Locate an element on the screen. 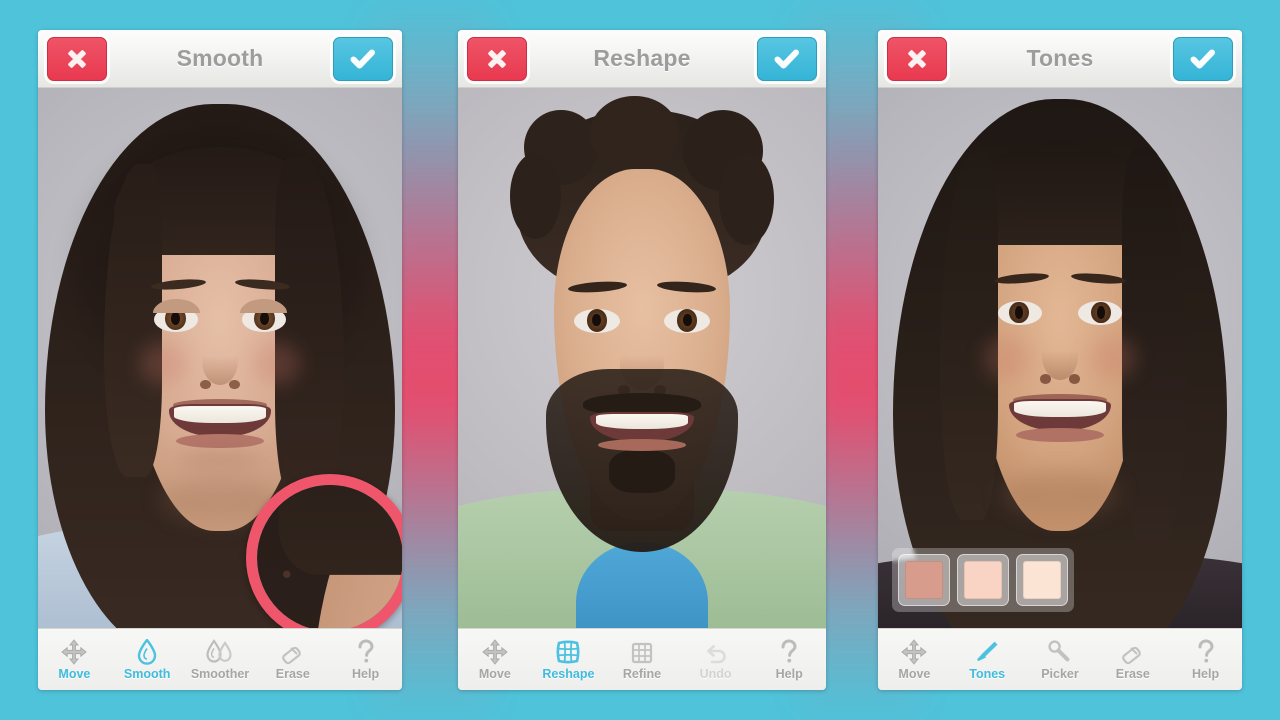 This screenshot has height=720, width=1280. page-title: Reshape is located at coordinates (642, 58).